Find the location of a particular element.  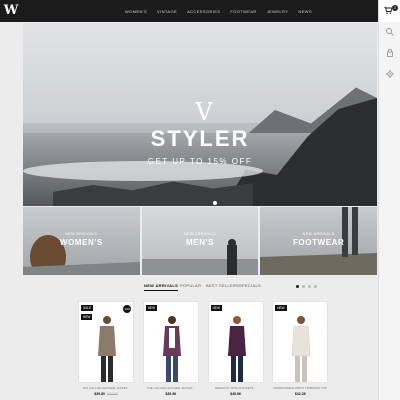

nav-item-footwear: Footwear is located at coordinates (243, 11).